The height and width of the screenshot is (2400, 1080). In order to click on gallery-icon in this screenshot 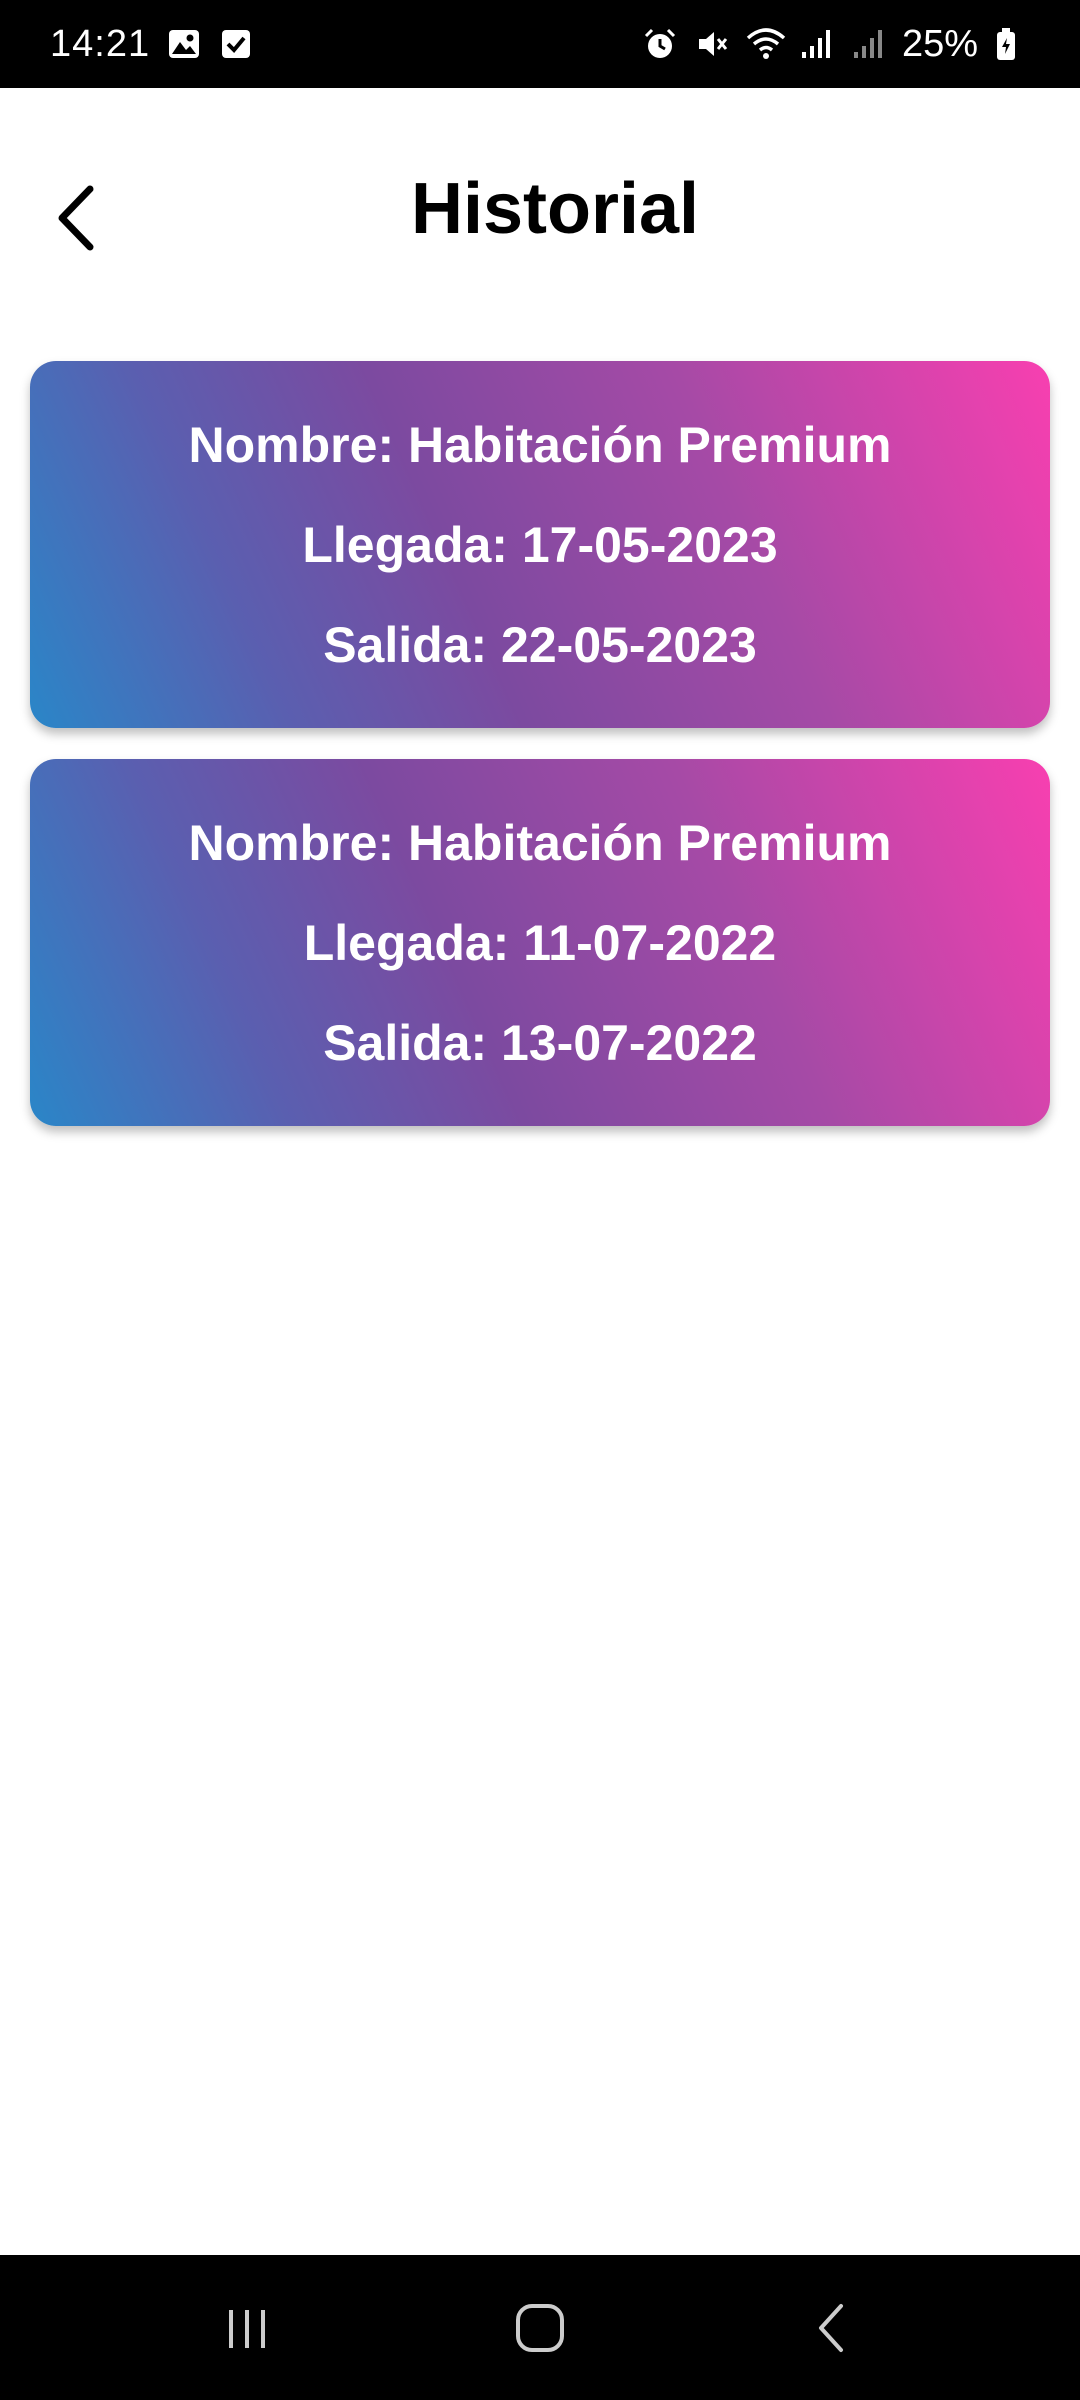, I will do `click(184, 44)`.